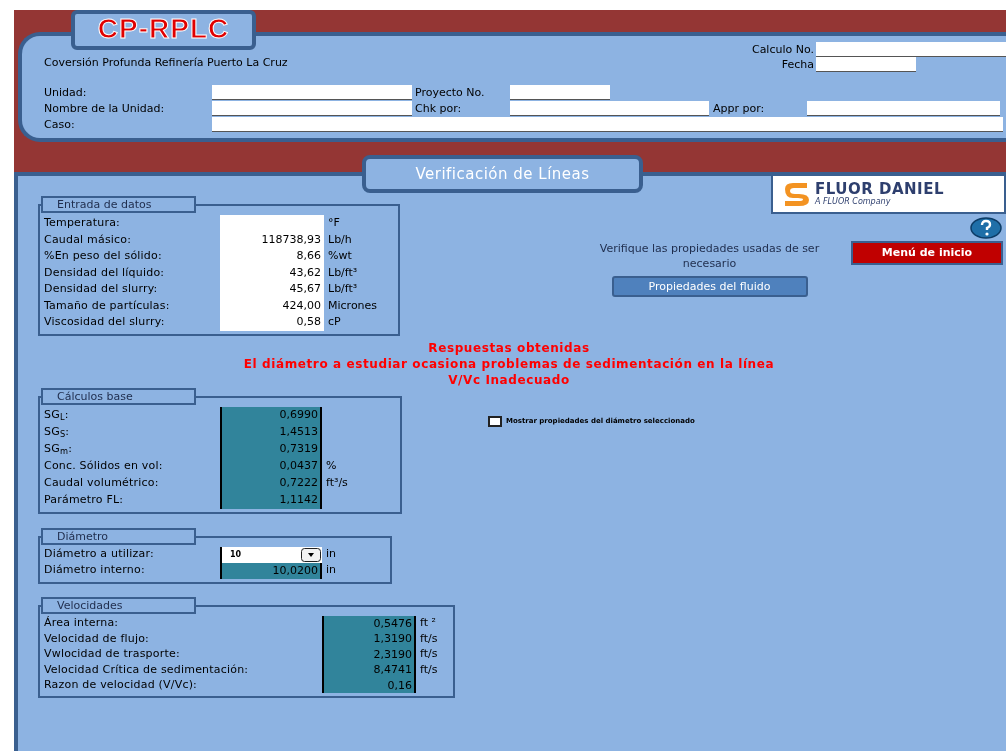 Image resolution: width=1006 pixels, height=751 pixels. Describe the element at coordinates (101, 289) in the screenshot. I see `field-label: Densidad del slurry:` at that location.